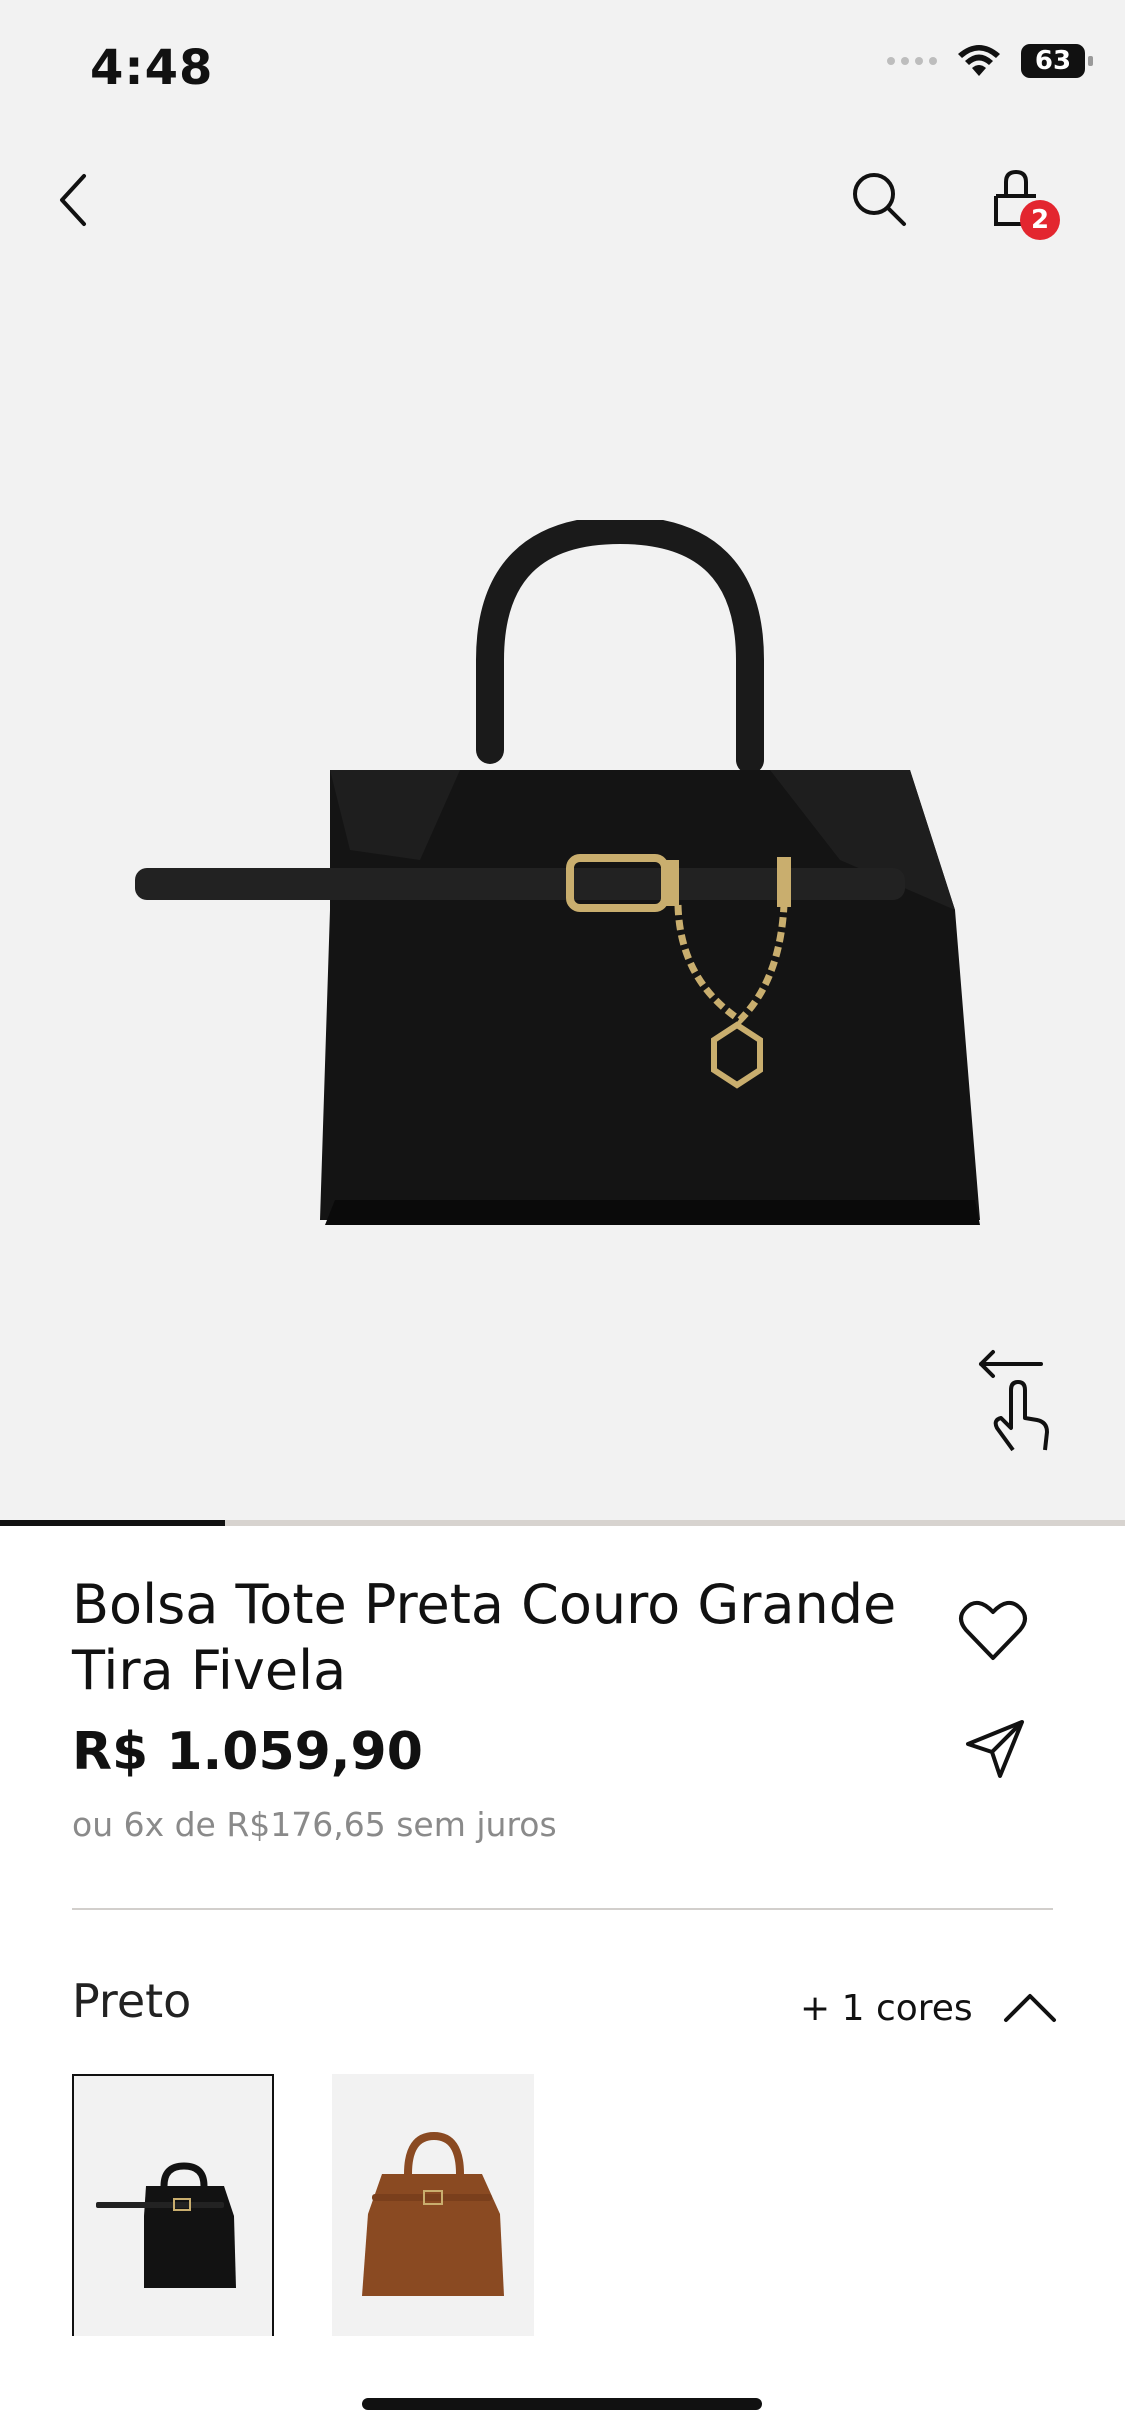 This screenshot has height=2436, width=1125. Describe the element at coordinates (912, 61) in the screenshot. I see `cellular-signal-icon` at that location.